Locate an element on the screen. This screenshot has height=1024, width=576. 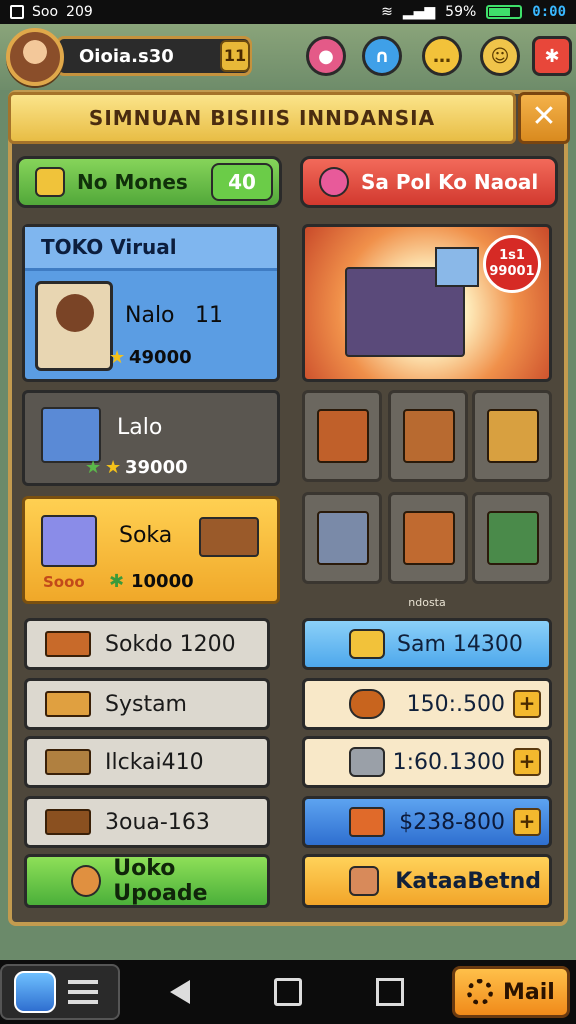
right-row-2: 150:.500 + is located at coordinates (427, 704).